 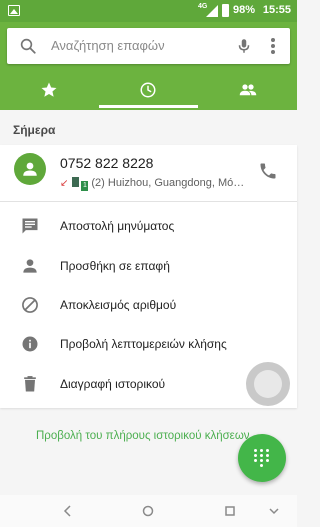 What do you see at coordinates (108, 45) in the screenshot?
I see `search-input: Αναζήτηση επαφών` at bounding box center [108, 45].